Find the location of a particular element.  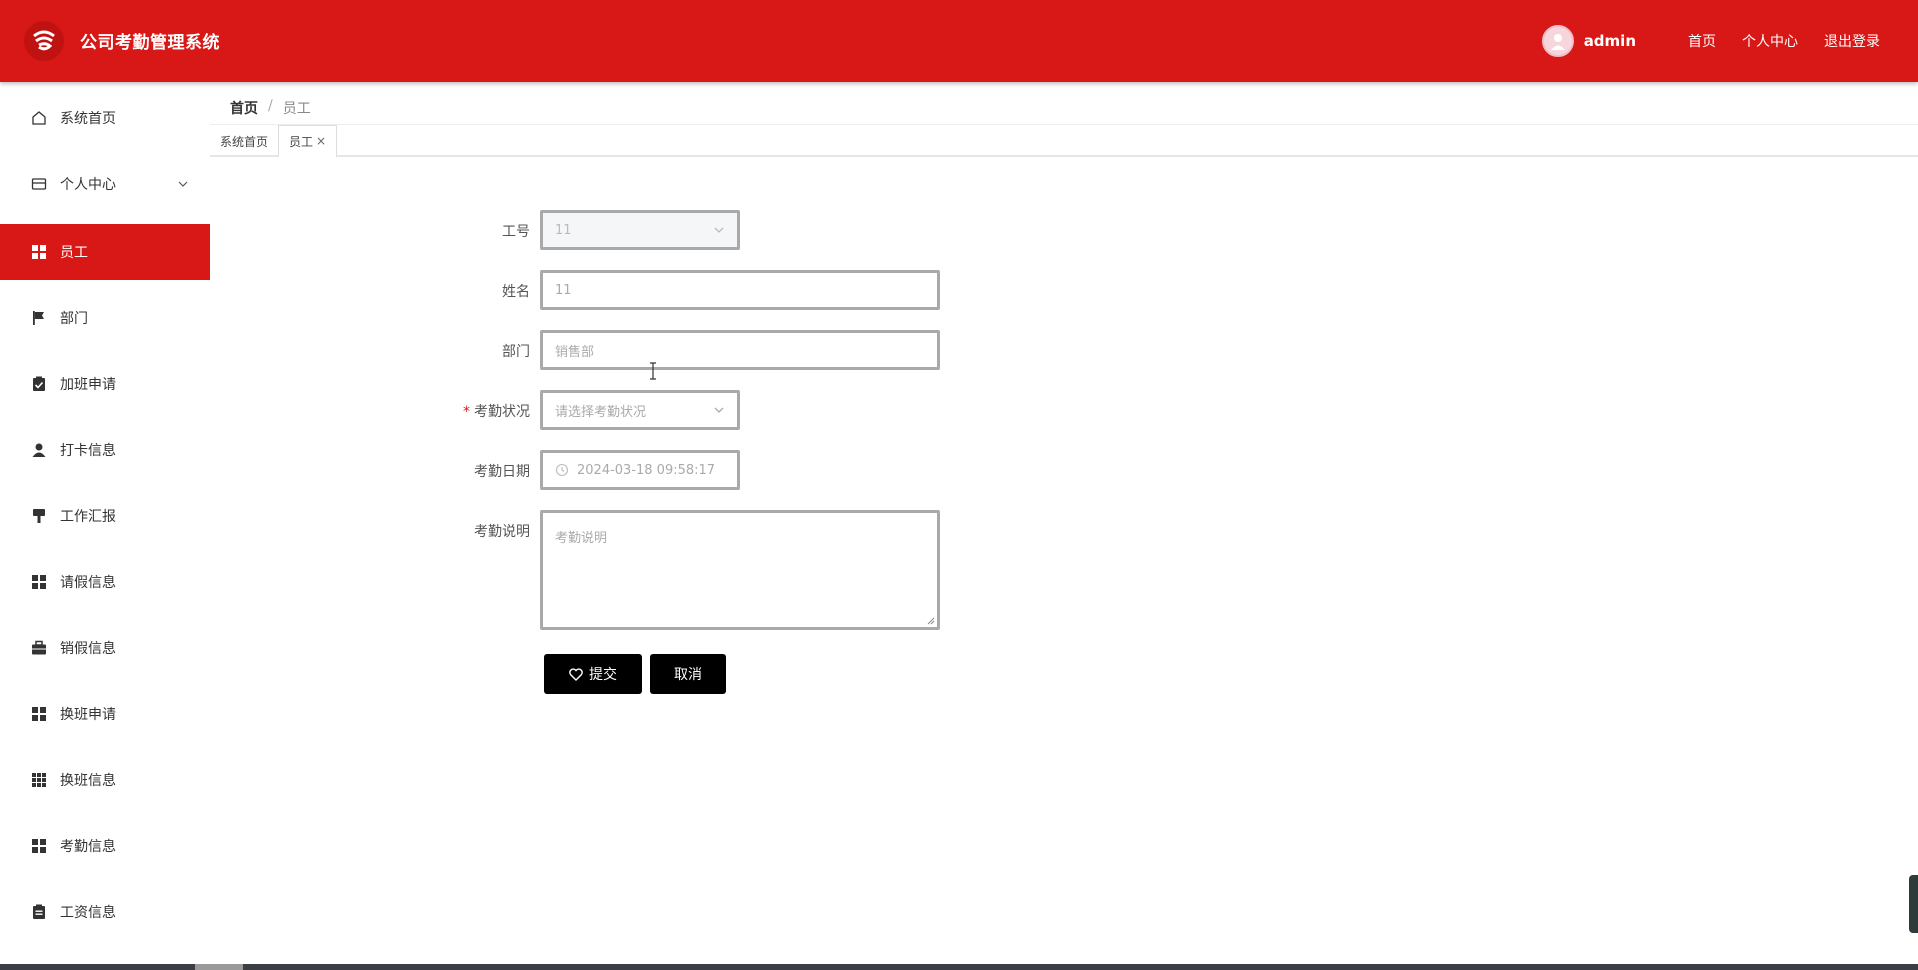

status-select: 请选择考勤状况 is located at coordinates (640, 410).